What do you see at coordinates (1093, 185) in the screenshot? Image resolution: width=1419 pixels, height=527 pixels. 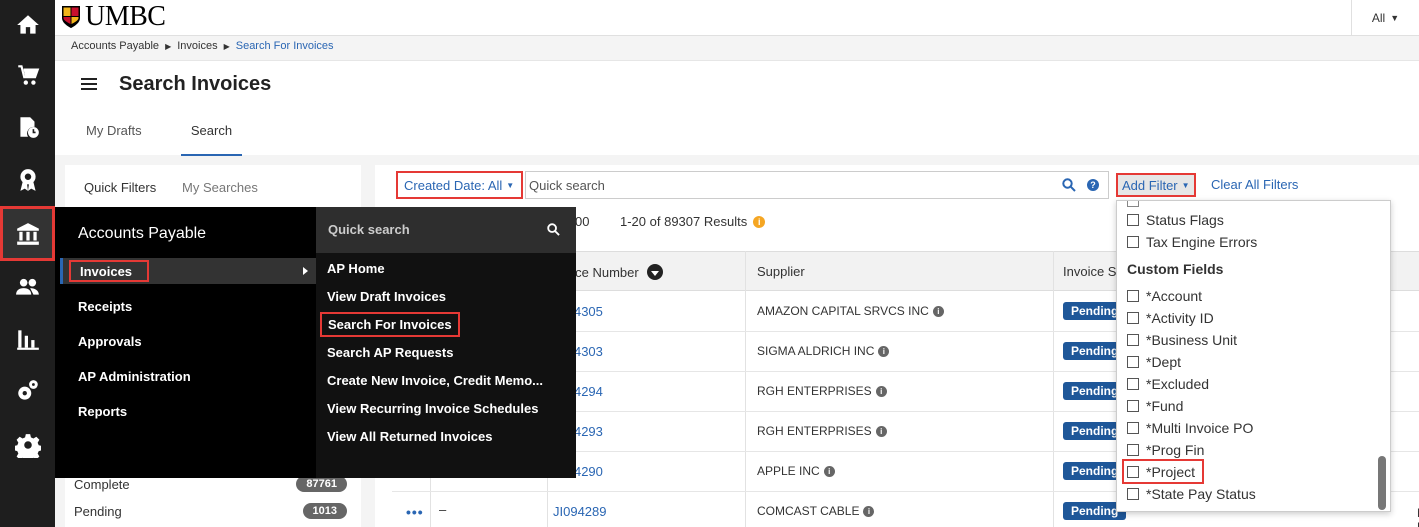 I see `help-icon: ?` at bounding box center [1093, 185].